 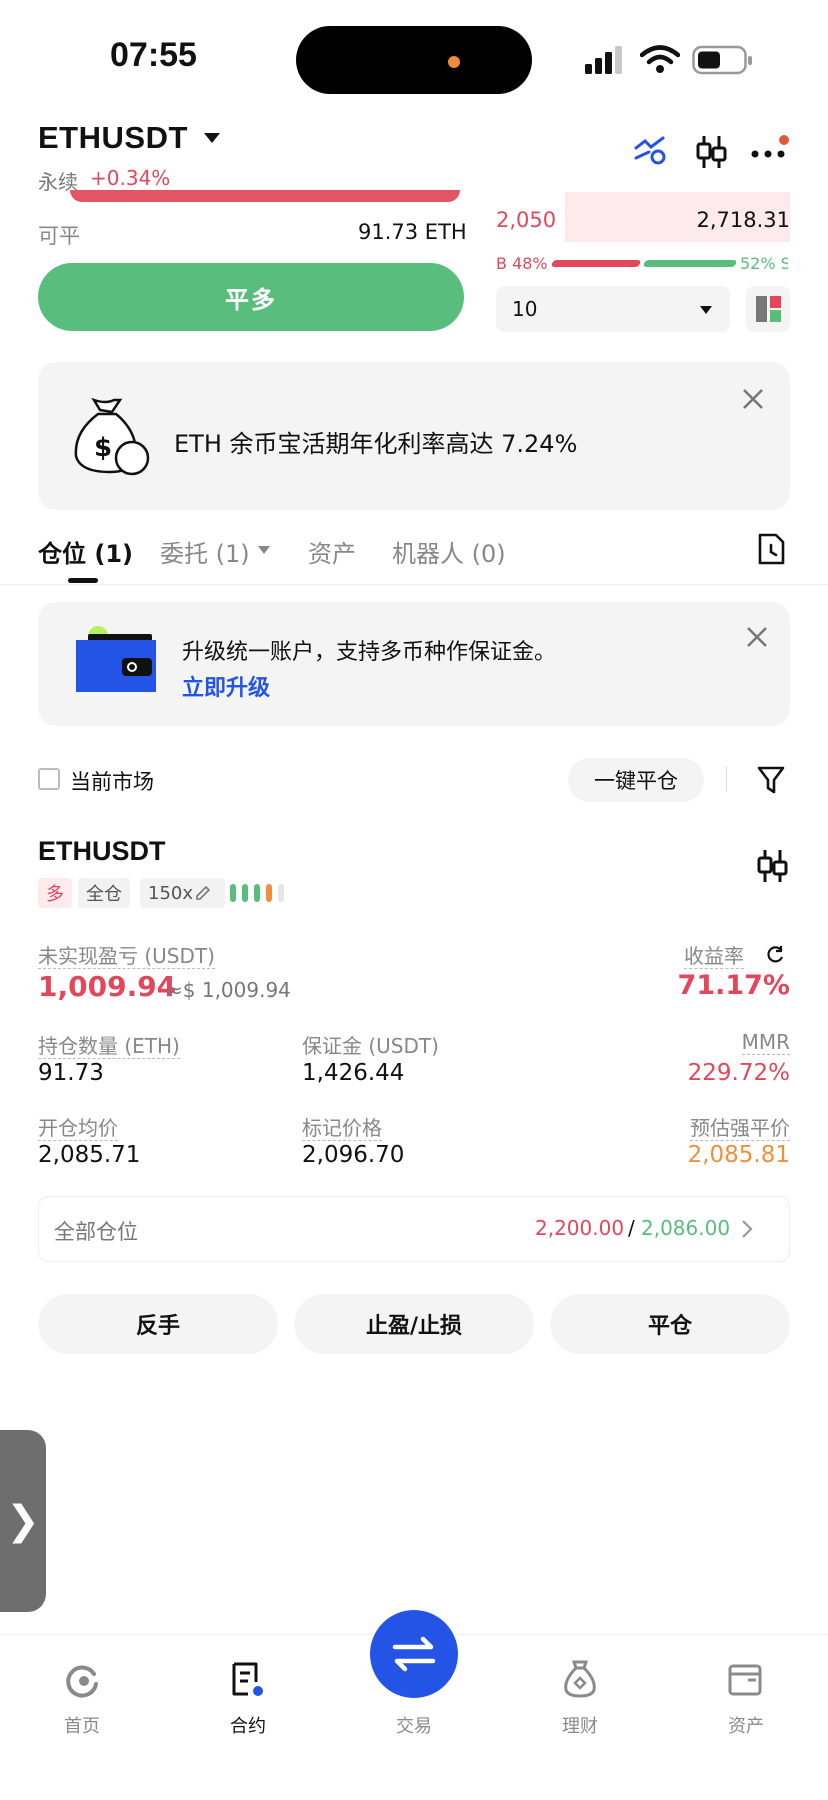 I want to click on sl-value: 2,086.00, so click(x=686, y=1228).